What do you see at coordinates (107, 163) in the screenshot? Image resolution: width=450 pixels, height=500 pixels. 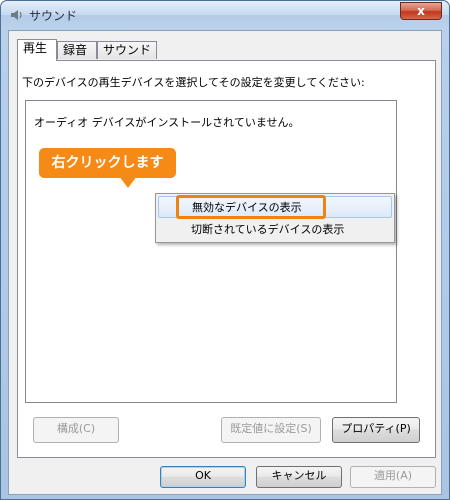 I see `right-click-callout: 右クリックします` at bounding box center [107, 163].